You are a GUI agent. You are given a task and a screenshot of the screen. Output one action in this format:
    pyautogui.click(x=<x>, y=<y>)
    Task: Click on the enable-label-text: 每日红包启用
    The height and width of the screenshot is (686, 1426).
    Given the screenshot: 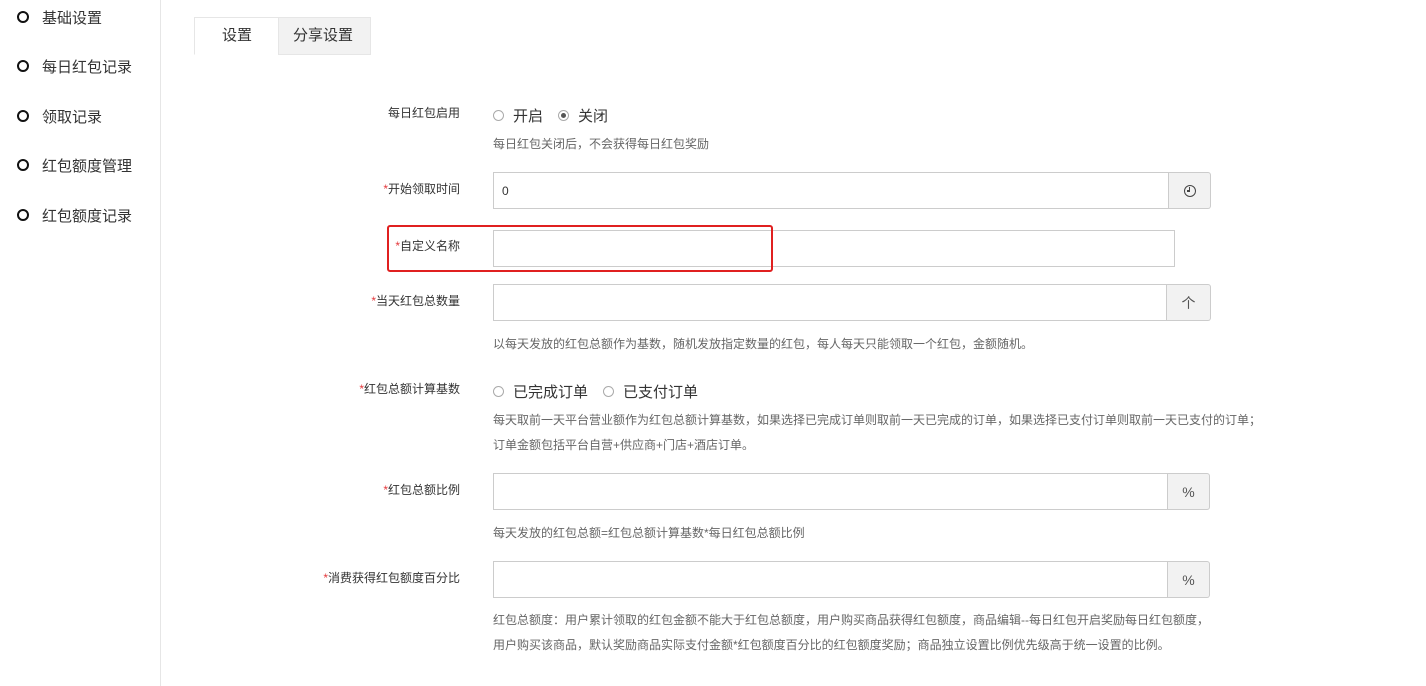 What is the action you would take?
    pyautogui.click(x=423, y=113)
    